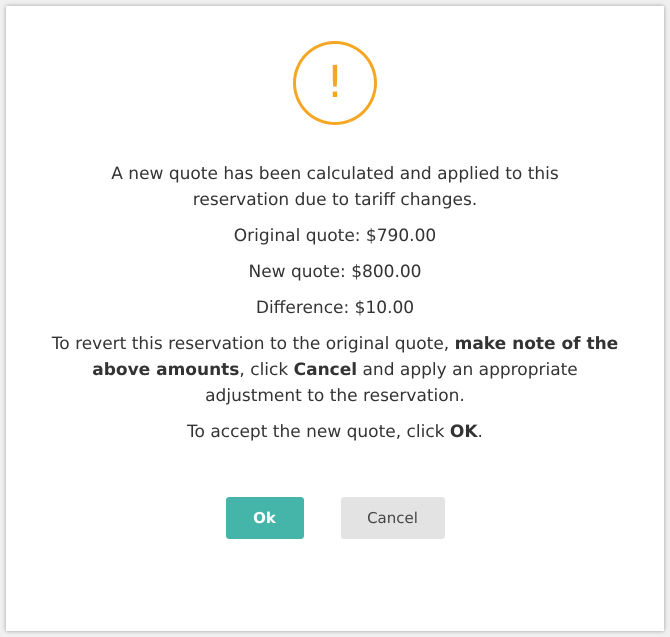 Image resolution: width=670 pixels, height=637 pixels. I want to click on message-text: A new quote has been calculated and applied to this reservation due to tariff changes., so click(335, 187).